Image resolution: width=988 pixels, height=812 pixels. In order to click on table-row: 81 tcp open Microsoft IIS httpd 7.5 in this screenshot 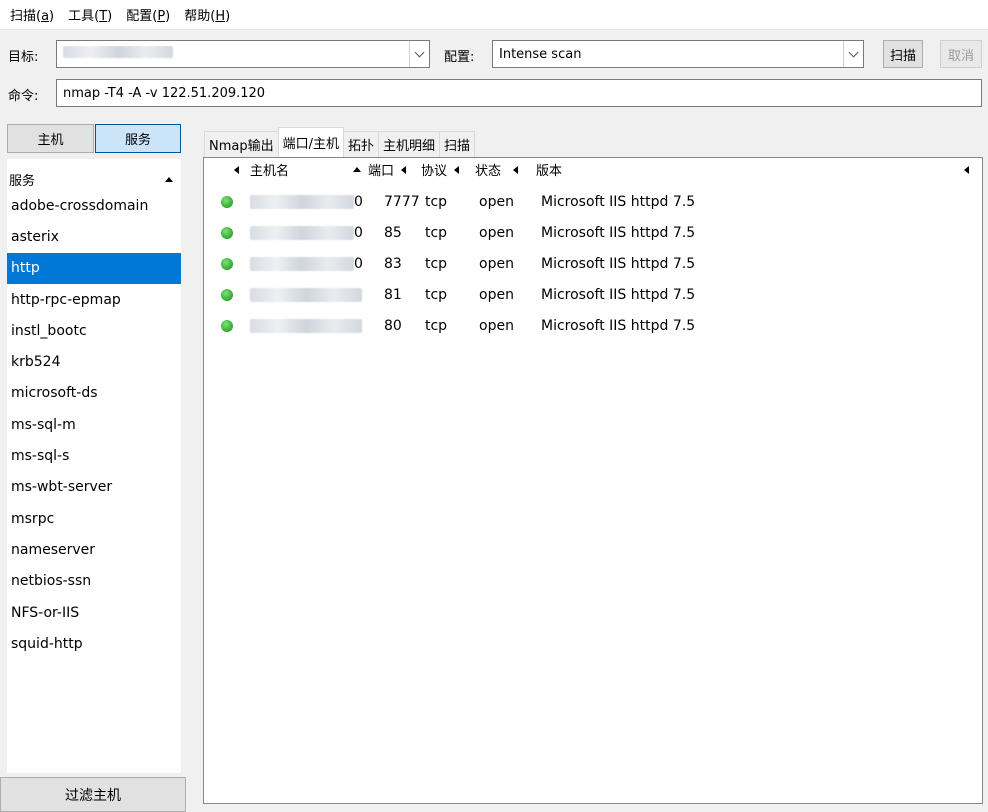, I will do `click(593, 294)`.